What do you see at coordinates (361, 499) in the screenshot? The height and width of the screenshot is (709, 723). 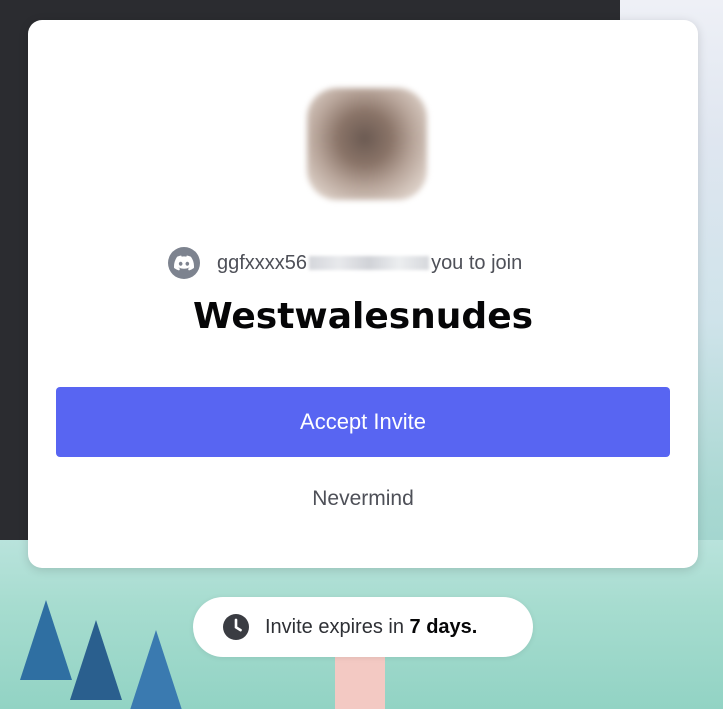 I see `nevermind-button: Nevermind` at bounding box center [361, 499].